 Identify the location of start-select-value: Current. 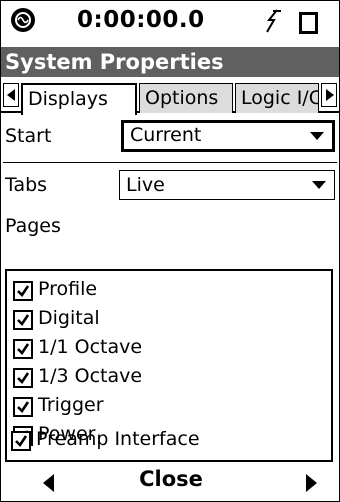
(166, 135).